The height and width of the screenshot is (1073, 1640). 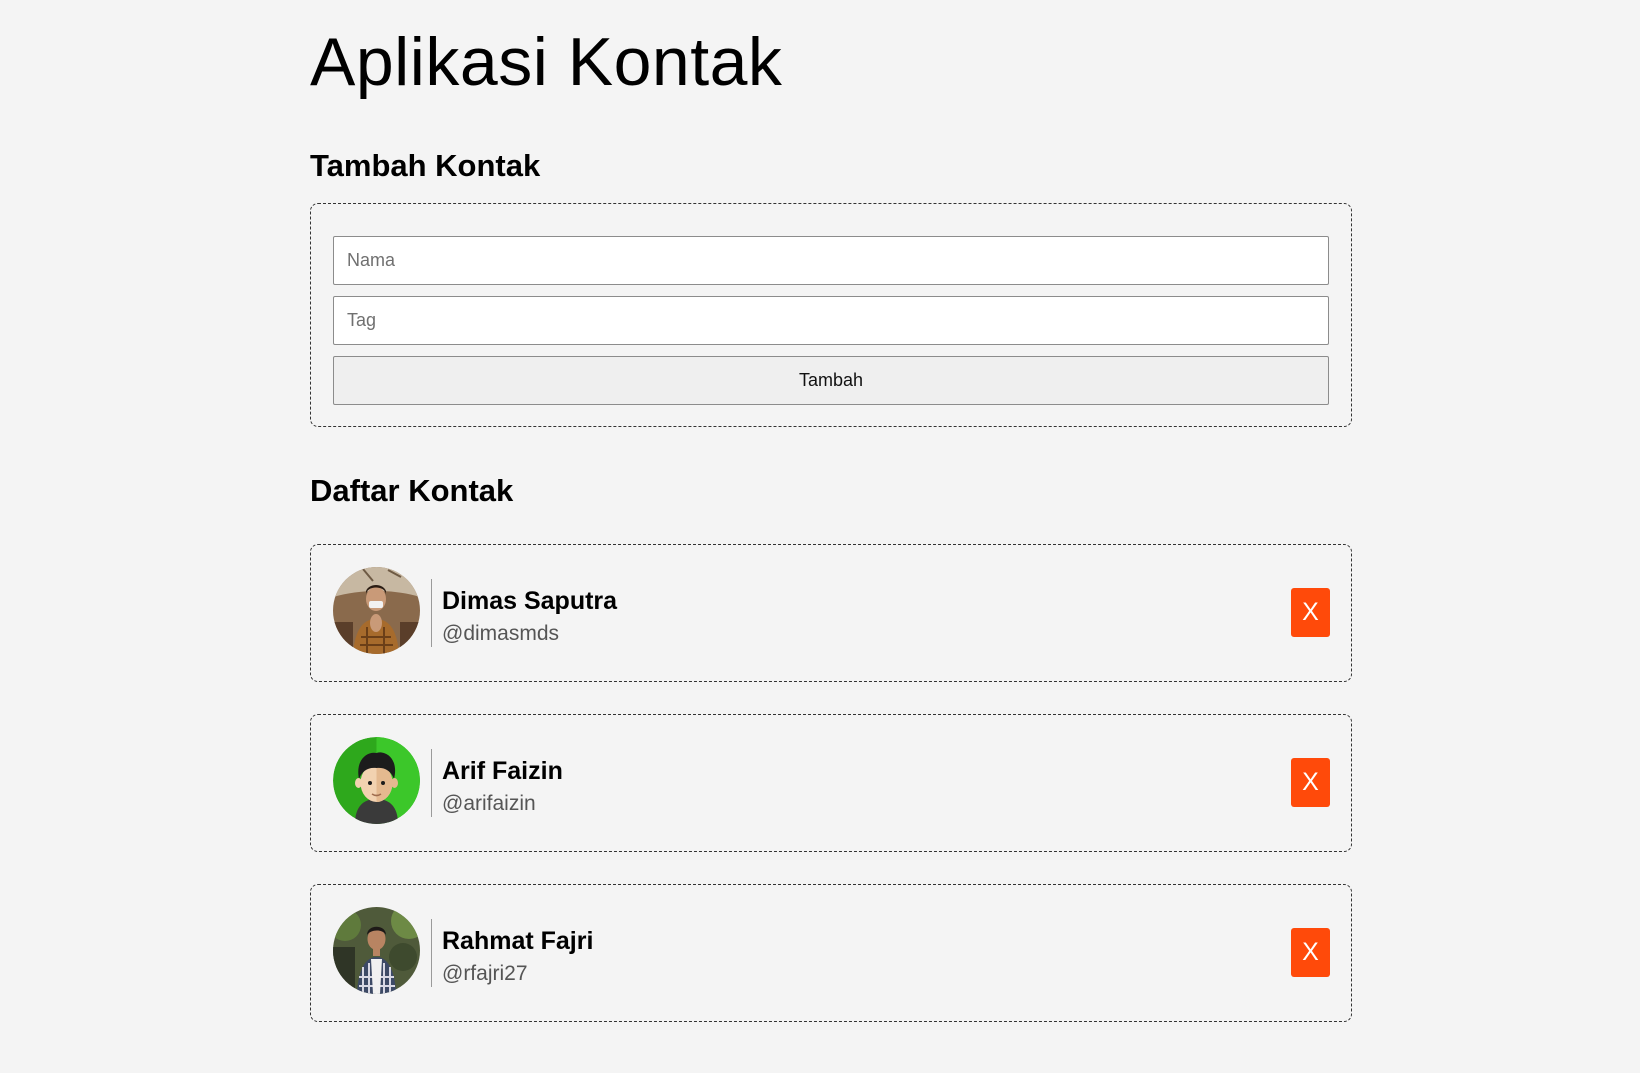 What do you see at coordinates (485, 973) in the screenshot?
I see `contact-tag: @rfajri27` at bounding box center [485, 973].